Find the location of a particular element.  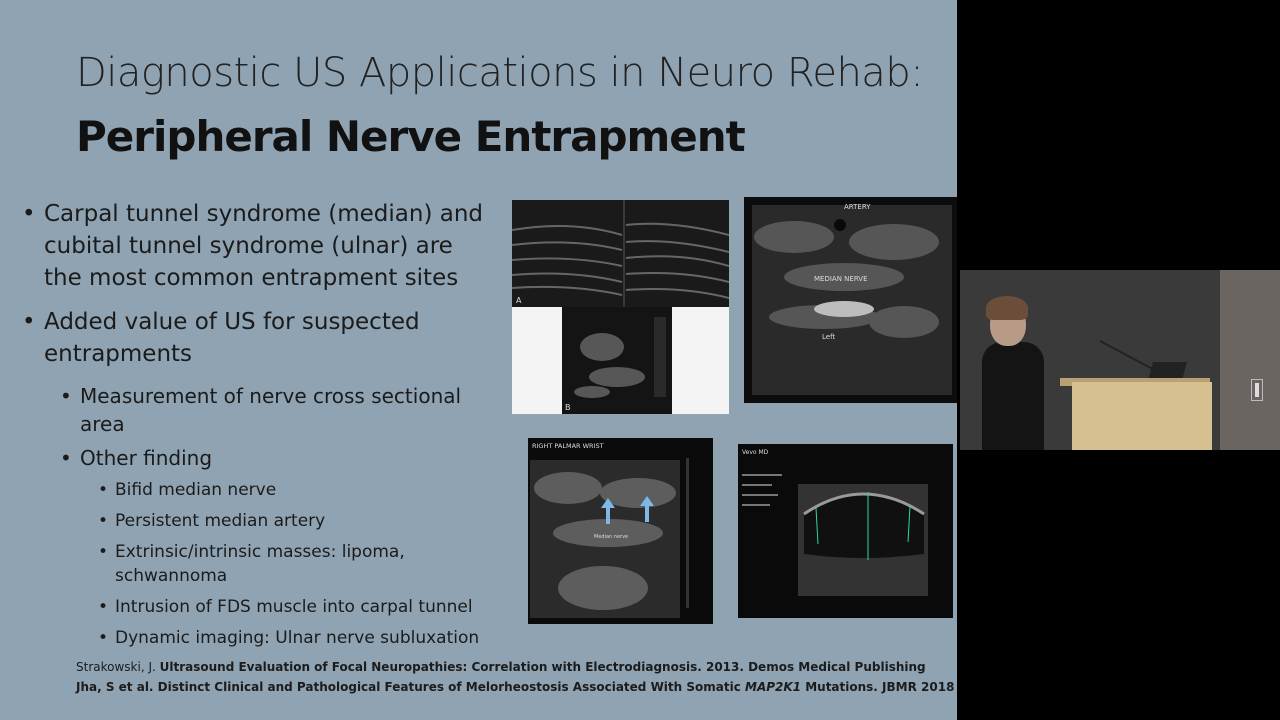

finding-item: Dynamic imaging: Ulnar nerve subluxation is located at coordinates (257, 638).